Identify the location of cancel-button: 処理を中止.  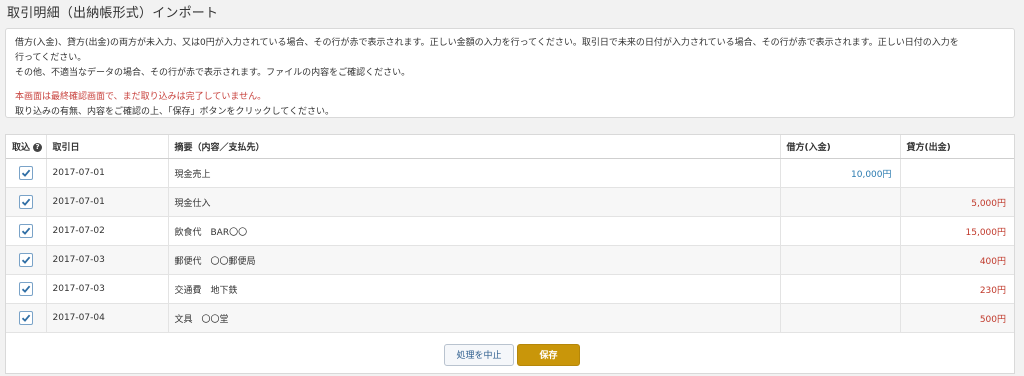
(479, 355).